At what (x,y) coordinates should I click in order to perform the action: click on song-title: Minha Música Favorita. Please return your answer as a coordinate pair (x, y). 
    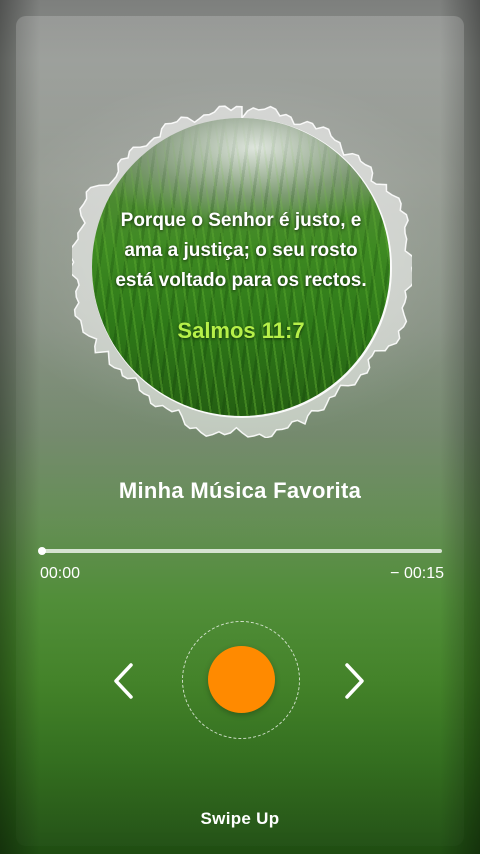
    Looking at the image, I should click on (240, 490).